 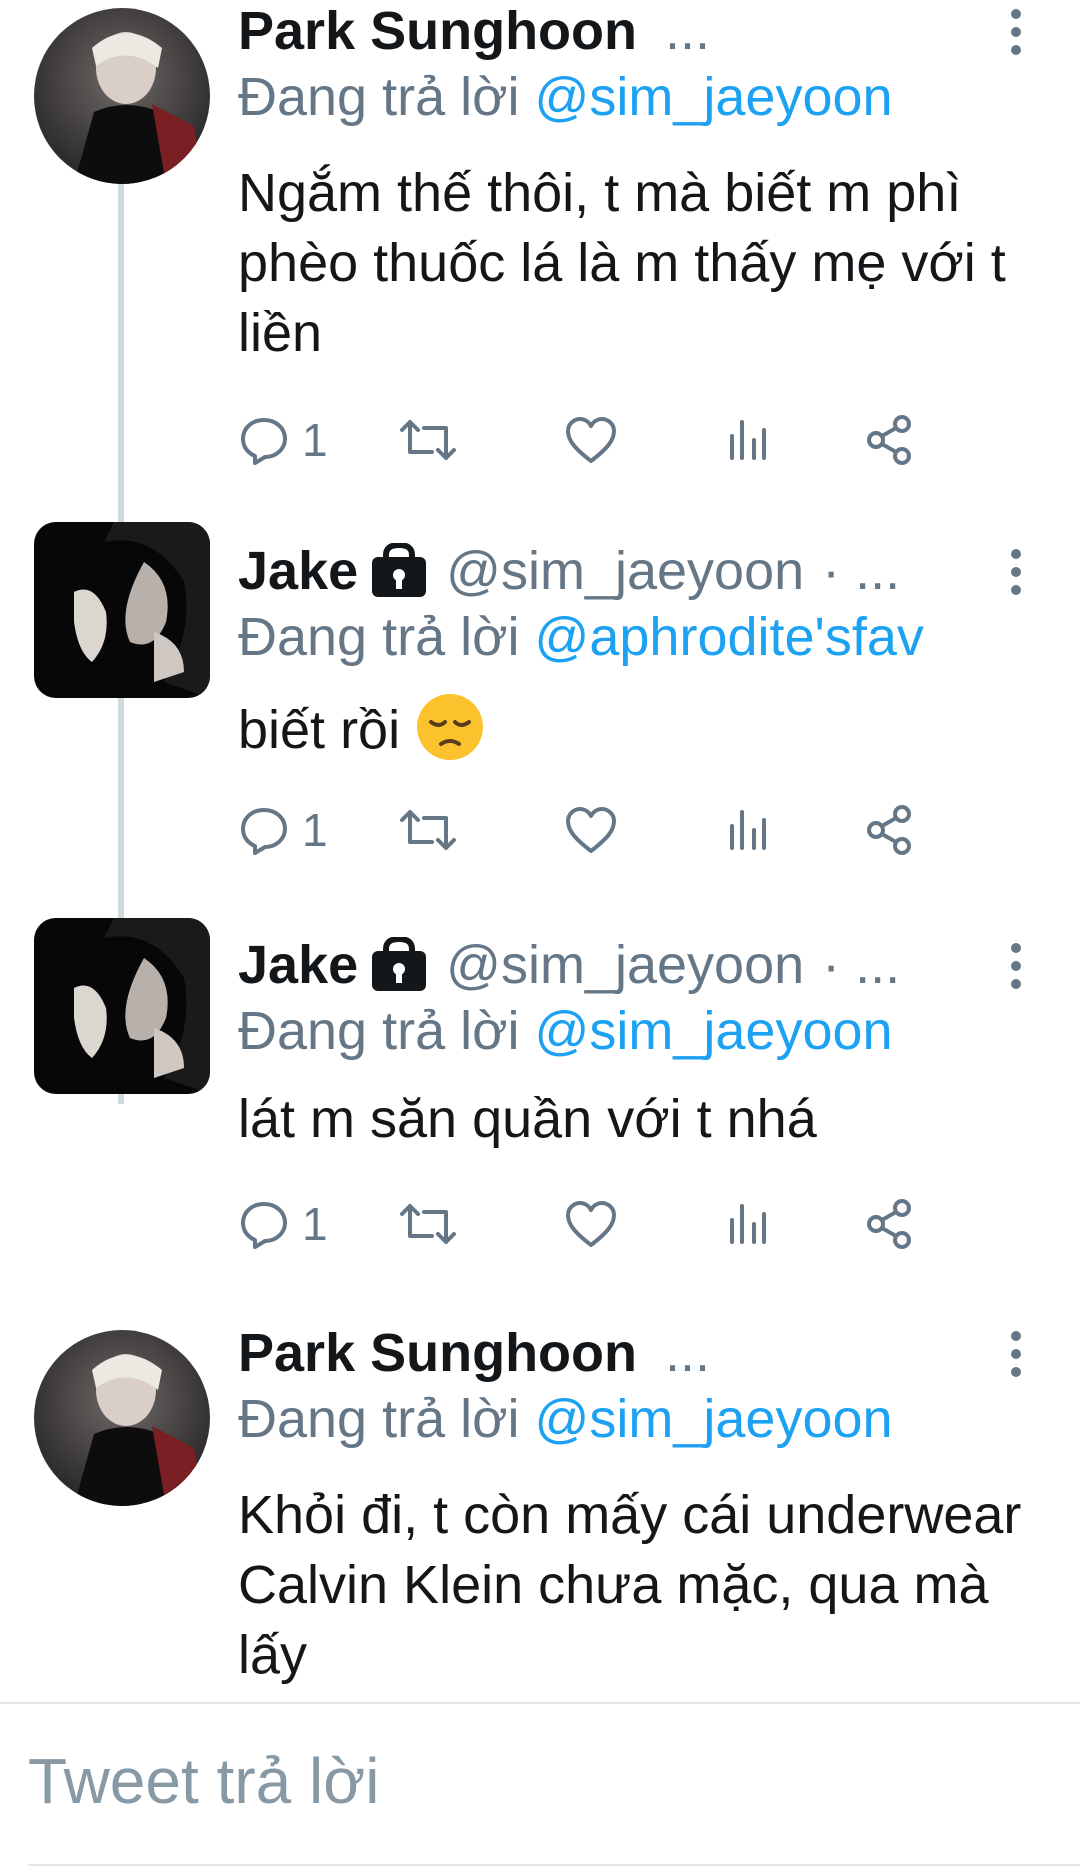 What do you see at coordinates (540, 1787) in the screenshot?
I see `reply-composer: Tweet trả lời` at bounding box center [540, 1787].